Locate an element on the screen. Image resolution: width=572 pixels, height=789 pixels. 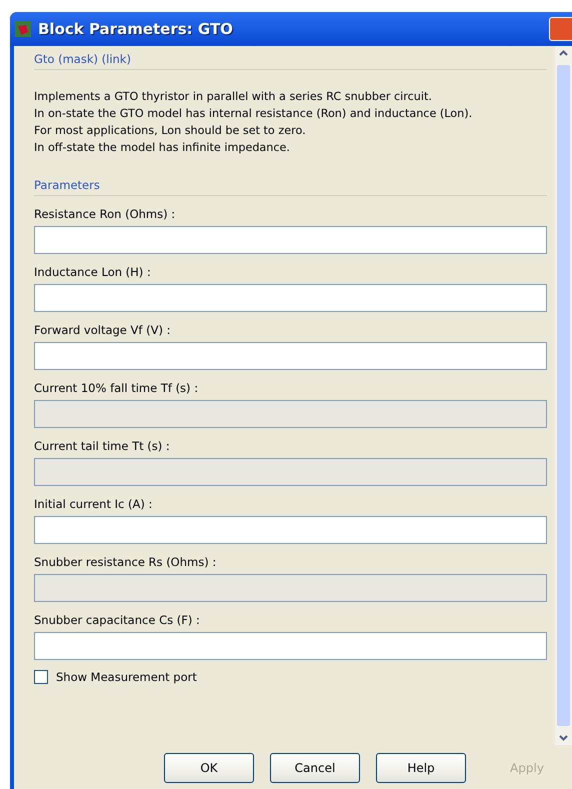
dialog-button: Cancel is located at coordinates (315, 768).